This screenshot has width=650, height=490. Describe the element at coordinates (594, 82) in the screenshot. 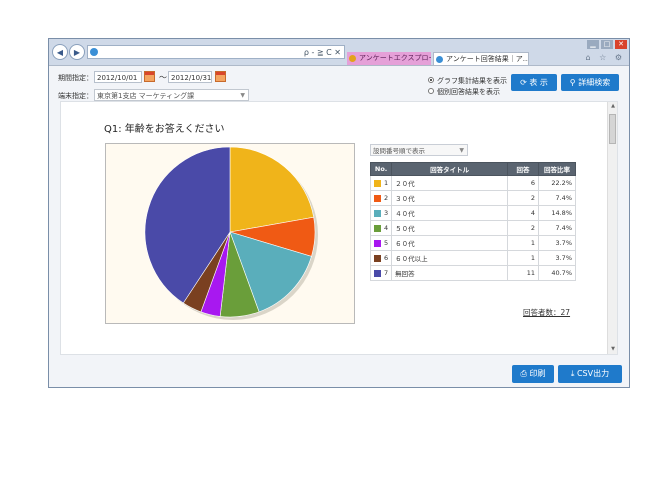

I see `detail-search-label: 詳細検索` at that location.